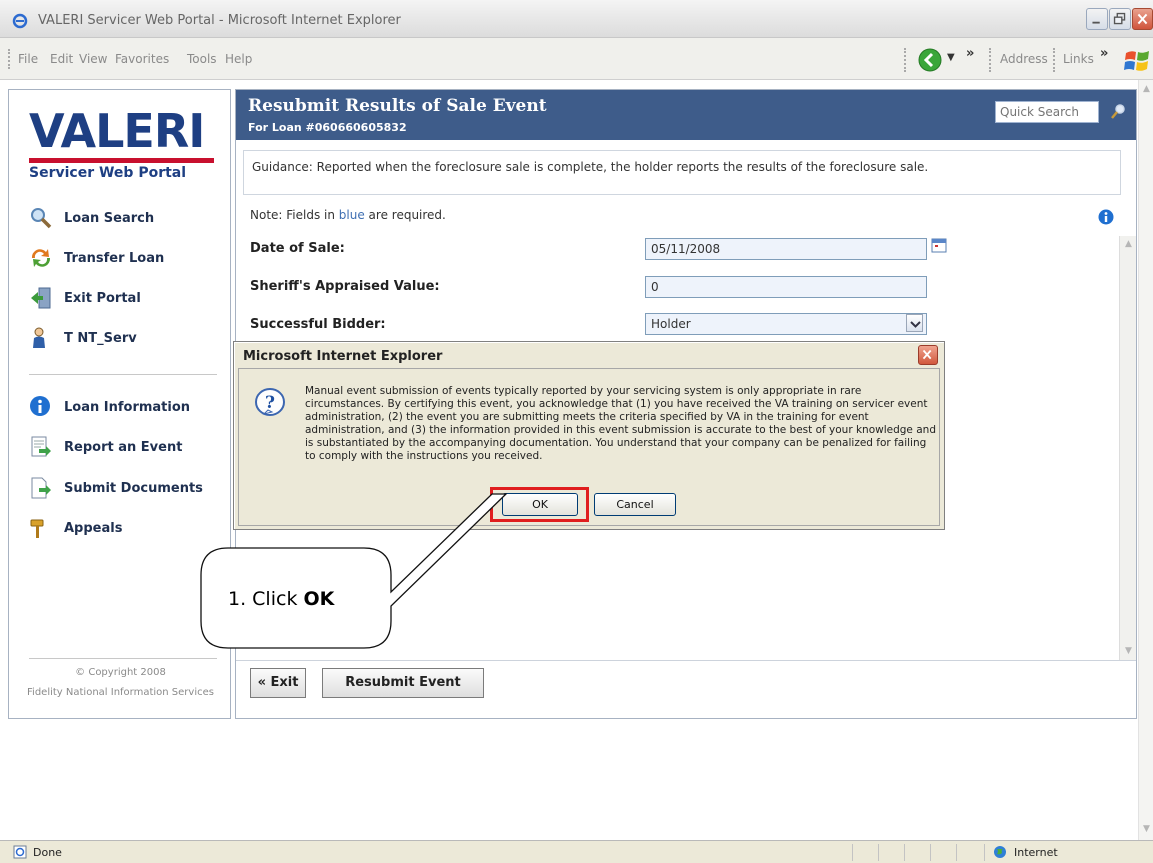  I want to click on menu-file: File, so click(28, 59).